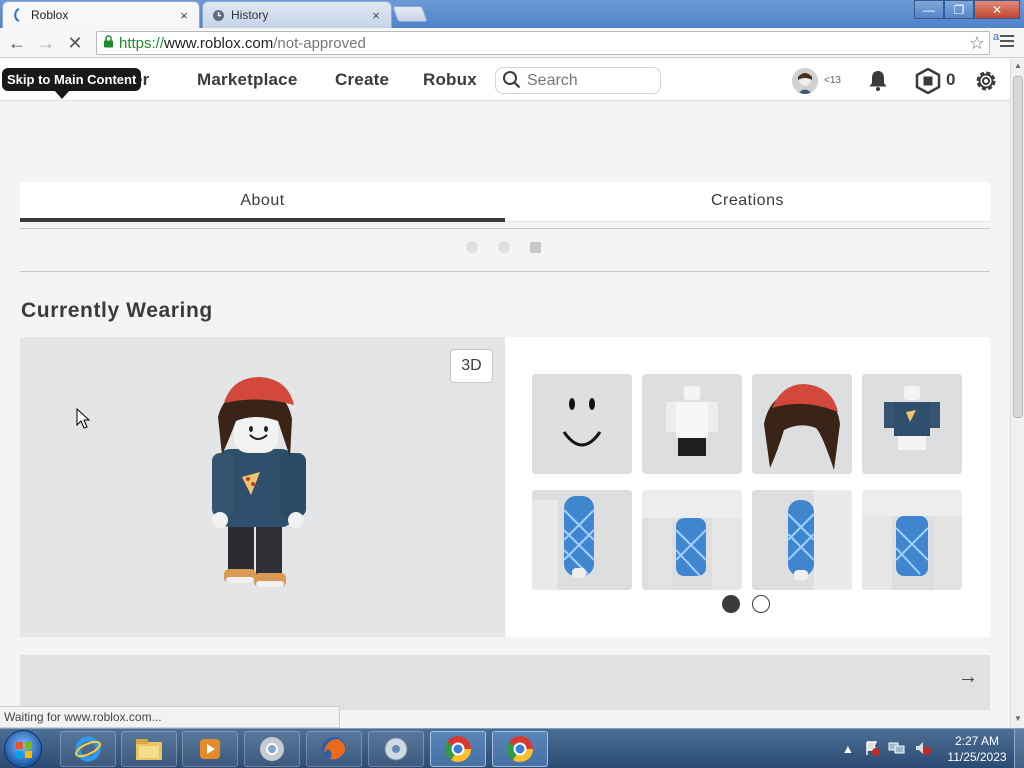 The image size is (1024, 768). I want to click on taskbar-media-player, so click(210, 749).